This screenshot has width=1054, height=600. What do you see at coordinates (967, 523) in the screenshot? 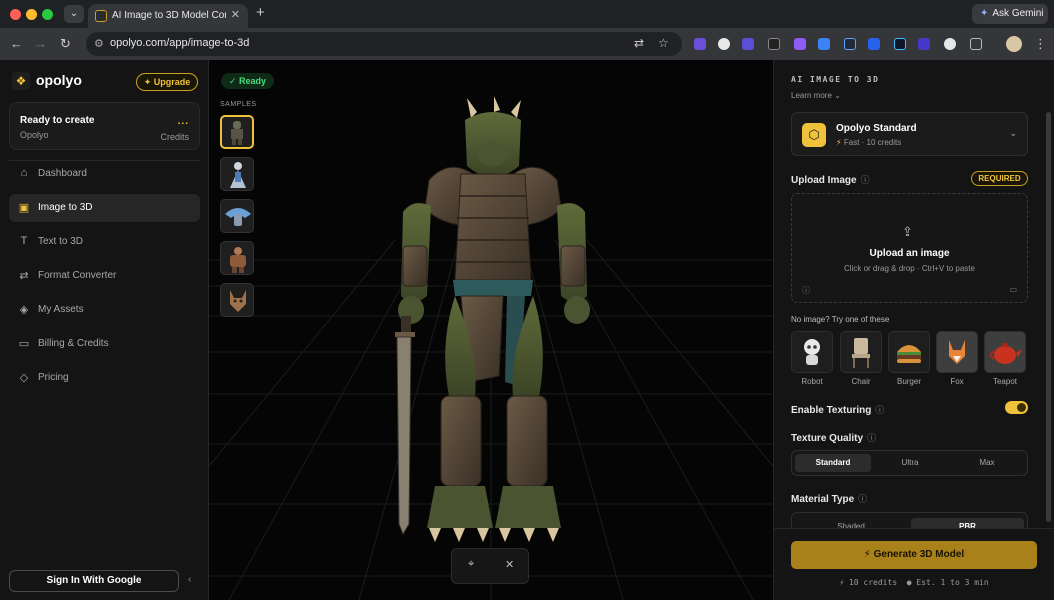
I see `material-pbr-option: PBR` at bounding box center [967, 523].